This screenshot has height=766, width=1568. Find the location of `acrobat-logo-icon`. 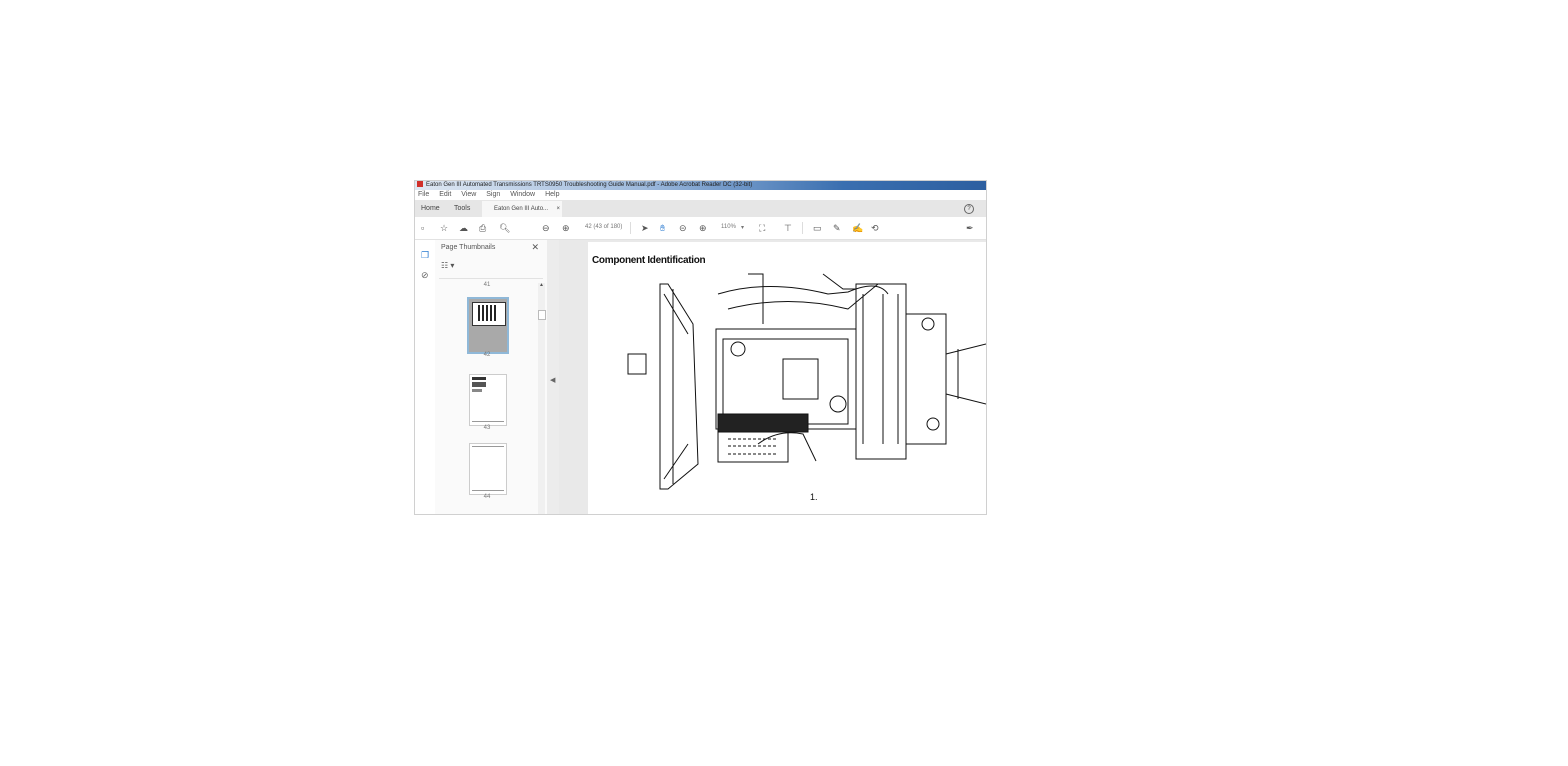

acrobat-logo-icon is located at coordinates (420, 184).